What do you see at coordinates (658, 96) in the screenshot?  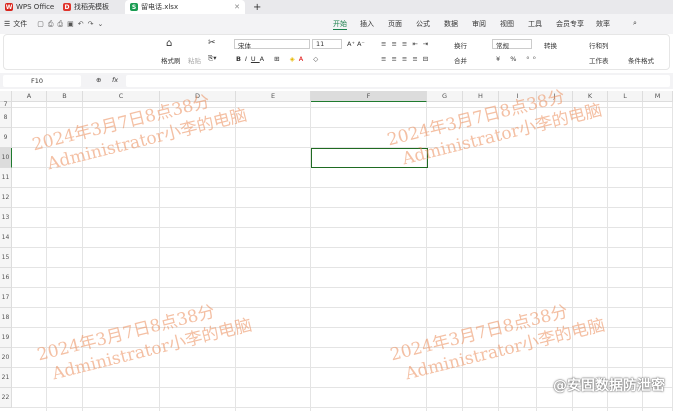 I see `column-header-M: M` at bounding box center [658, 96].